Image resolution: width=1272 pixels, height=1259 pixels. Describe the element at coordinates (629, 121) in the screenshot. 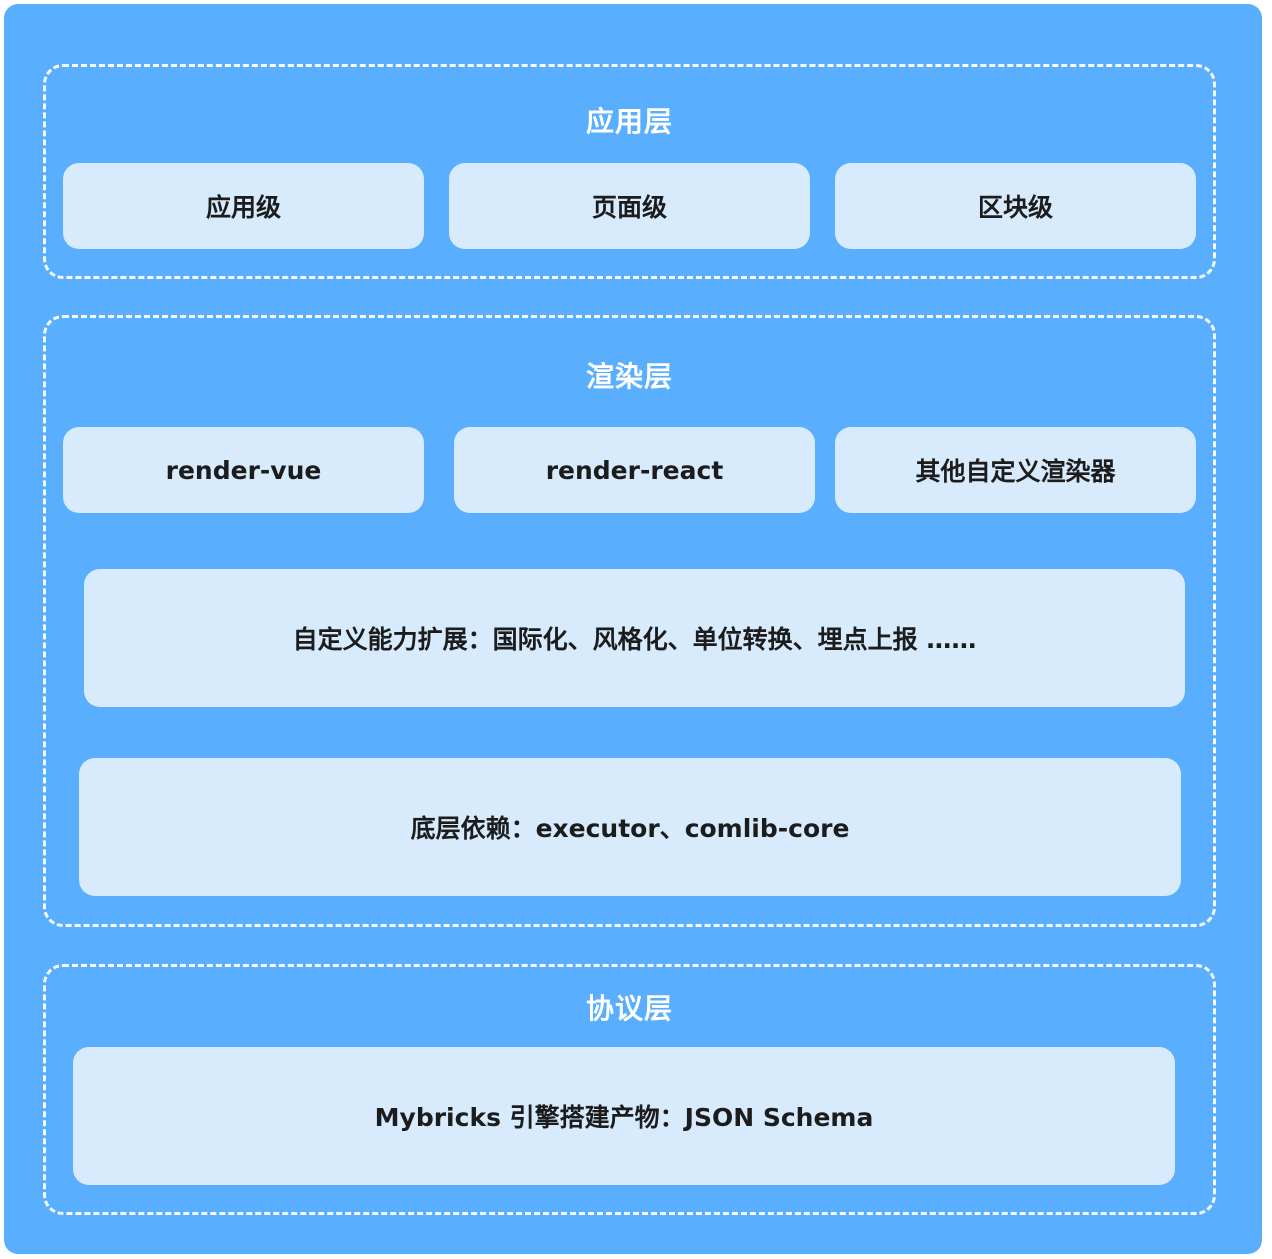

I see `application-layer-title: 应用层` at that location.